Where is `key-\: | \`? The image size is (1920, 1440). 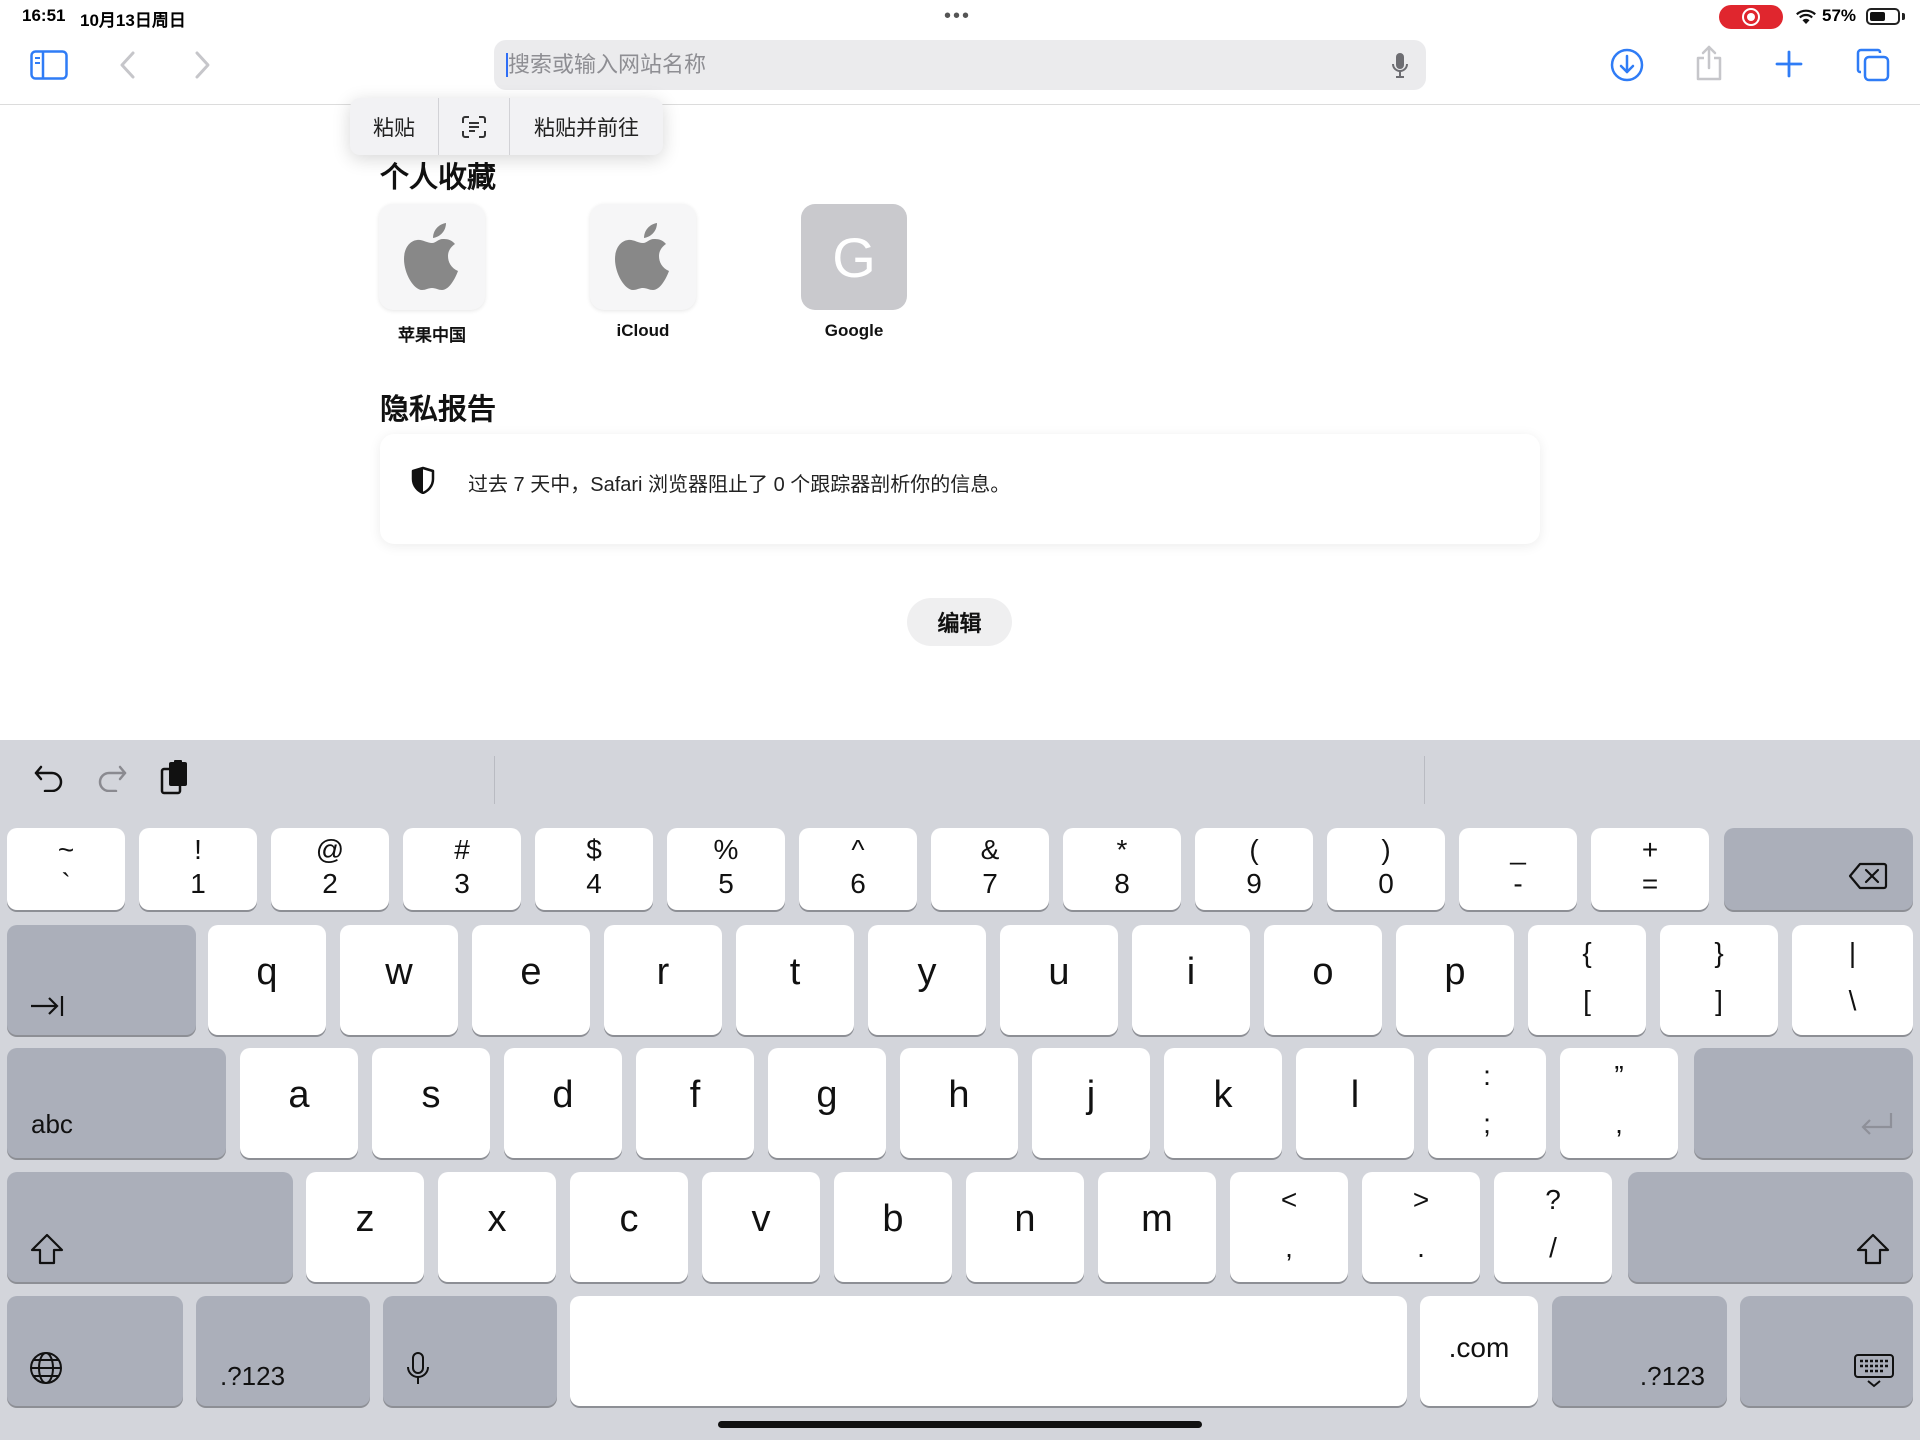 key-\: | \ is located at coordinates (1852, 980).